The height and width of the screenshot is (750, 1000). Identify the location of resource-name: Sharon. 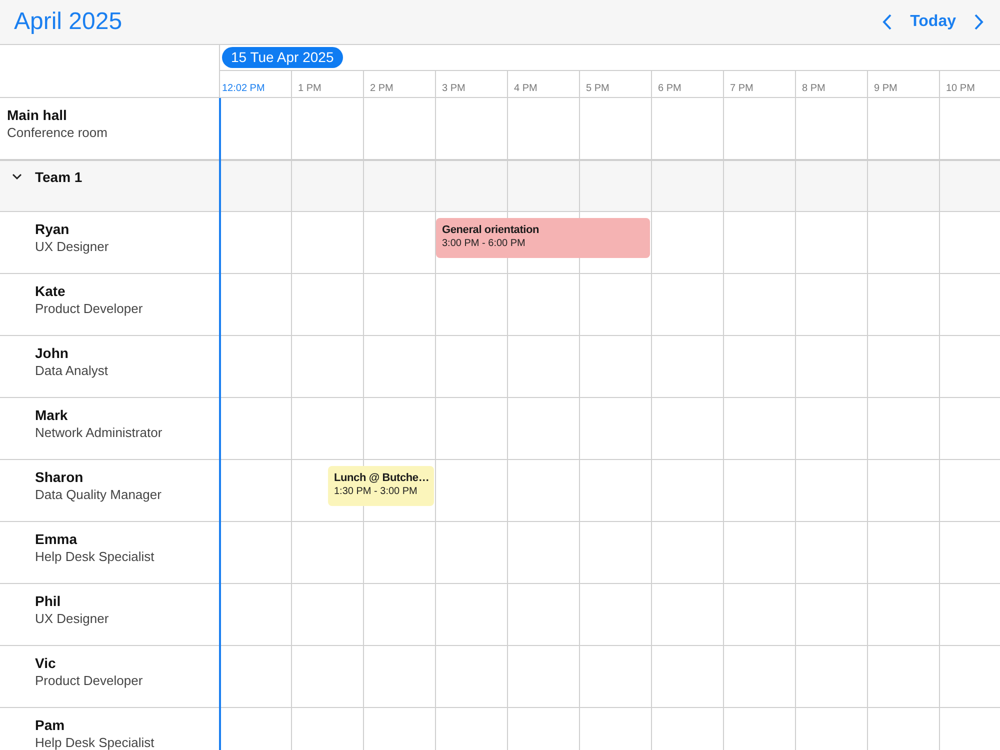
(59, 477).